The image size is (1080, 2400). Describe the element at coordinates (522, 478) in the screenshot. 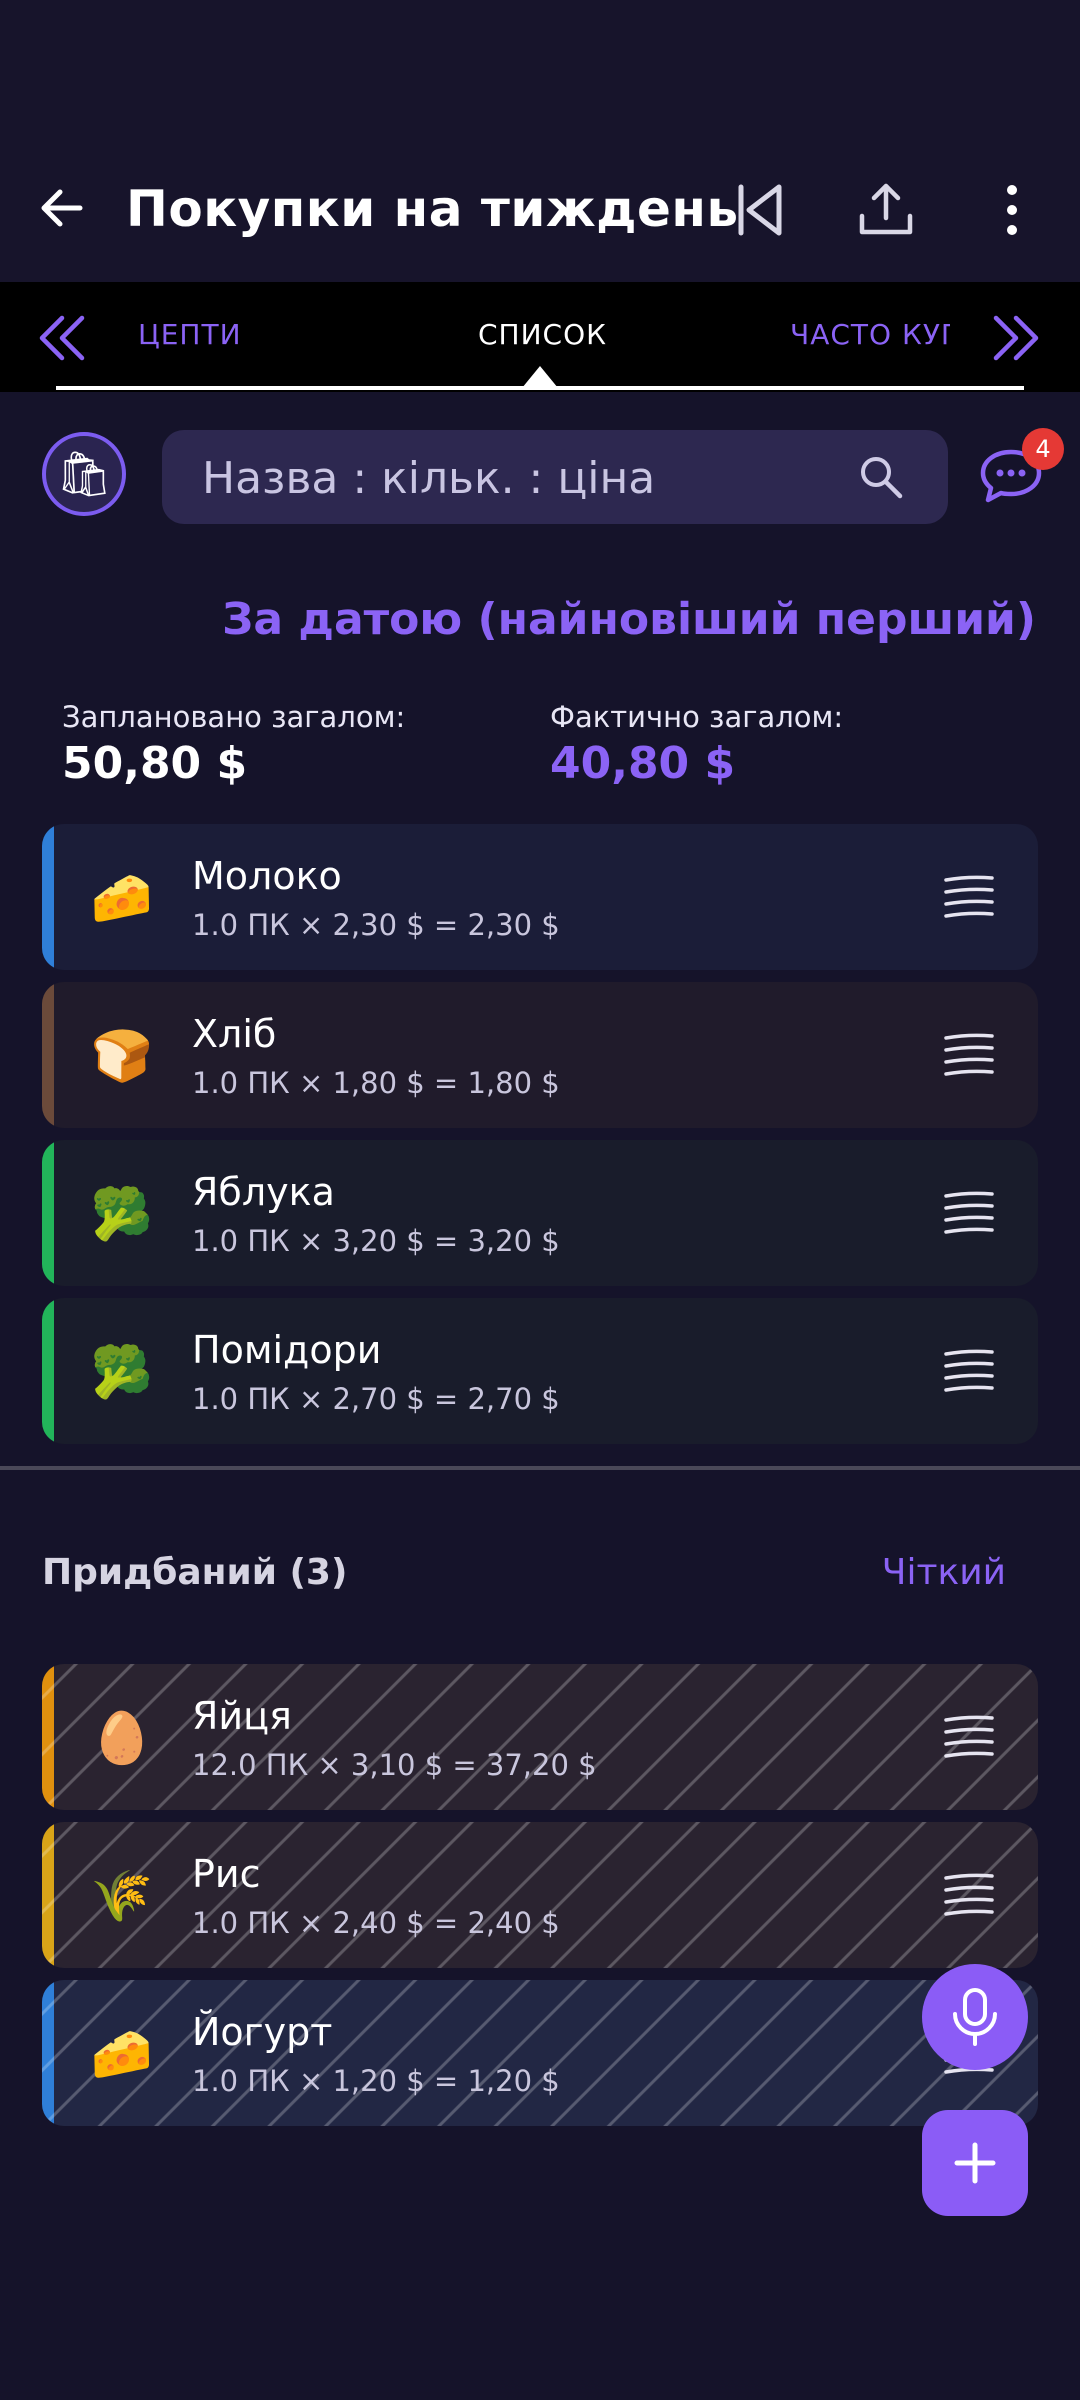

I see `search-input` at that location.